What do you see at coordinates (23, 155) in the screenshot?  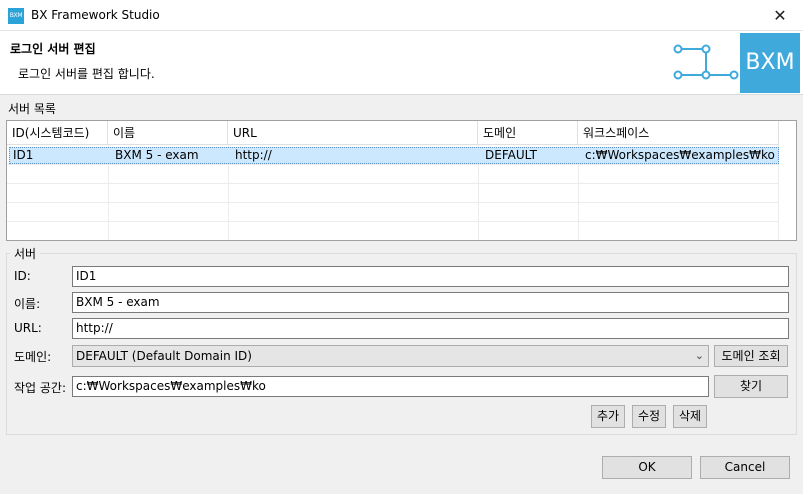 I see `cell-id: ID1` at bounding box center [23, 155].